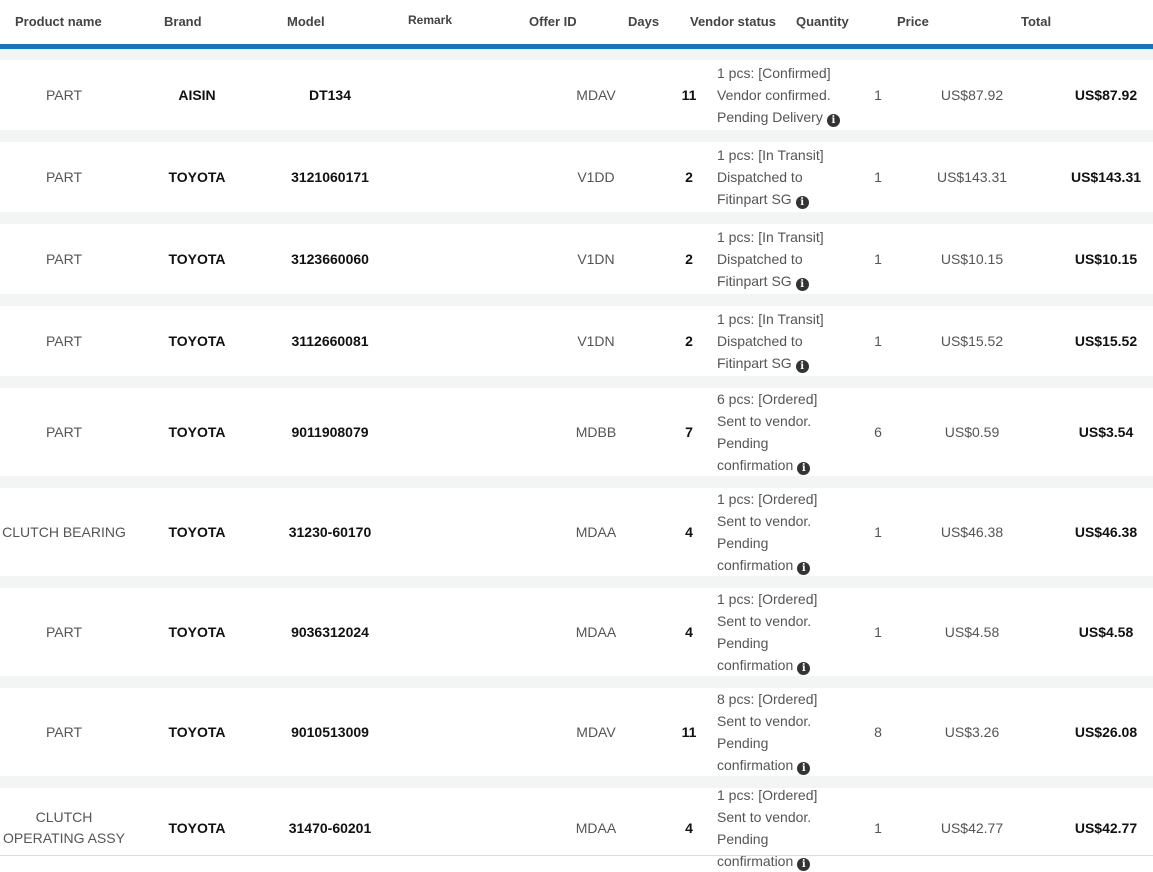  What do you see at coordinates (1106, 176) in the screenshot?
I see `cell-total: US$143.31` at bounding box center [1106, 176].